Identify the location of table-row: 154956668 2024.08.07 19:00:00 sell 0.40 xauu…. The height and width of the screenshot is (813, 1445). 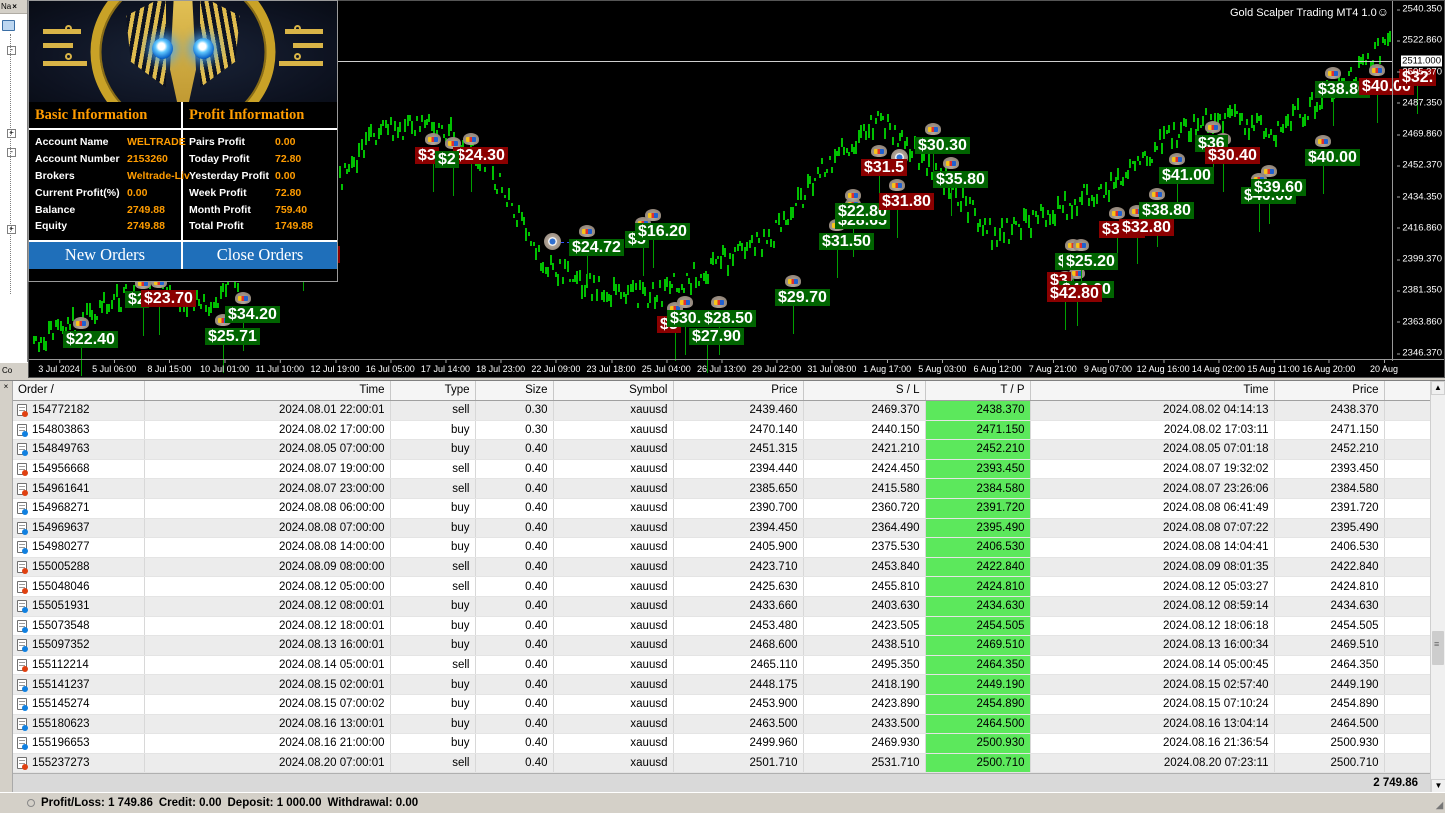
(729, 469).